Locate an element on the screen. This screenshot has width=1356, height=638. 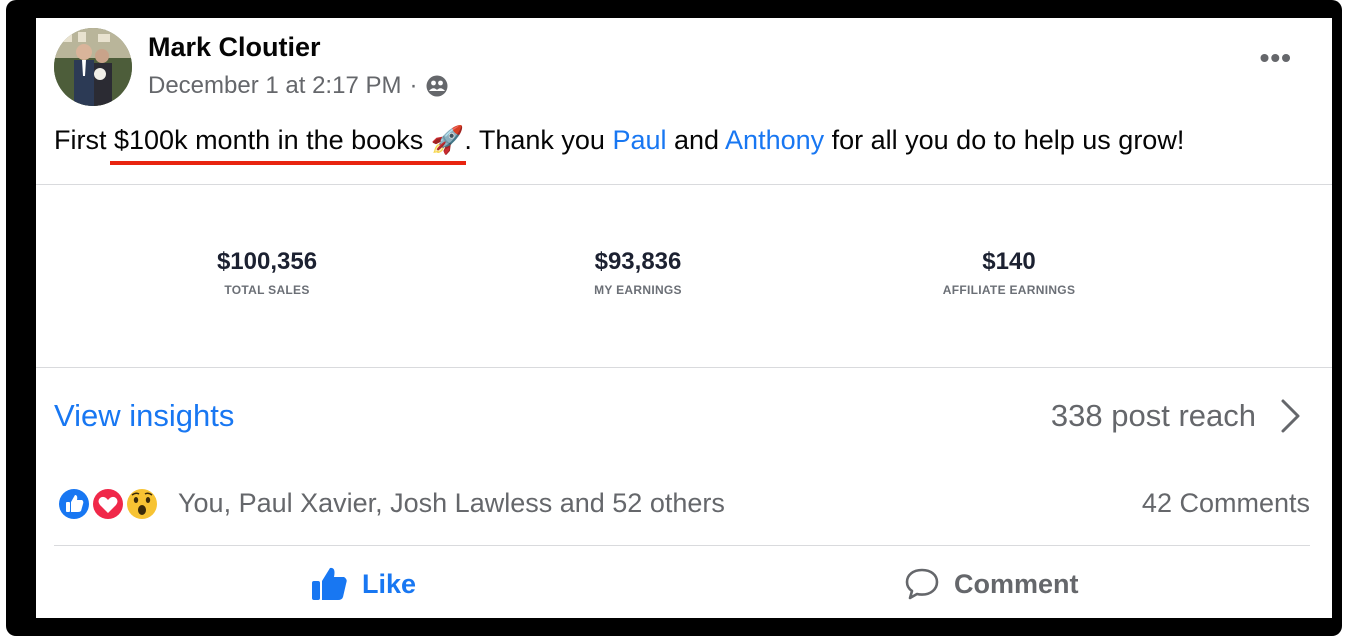
highlighted-phrase: $100k month in the books 🚀 is located at coordinates (288, 145).